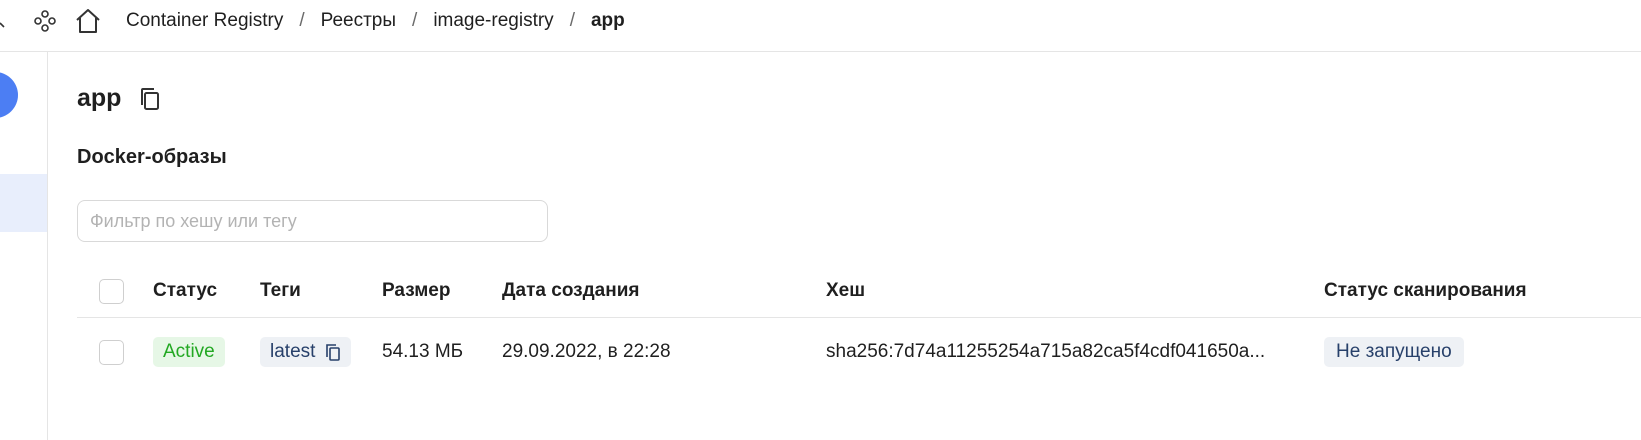 The width and height of the screenshot is (1641, 440). What do you see at coordinates (99, 98) in the screenshot?
I see `page-title: app` at bounding box center [99, 98].